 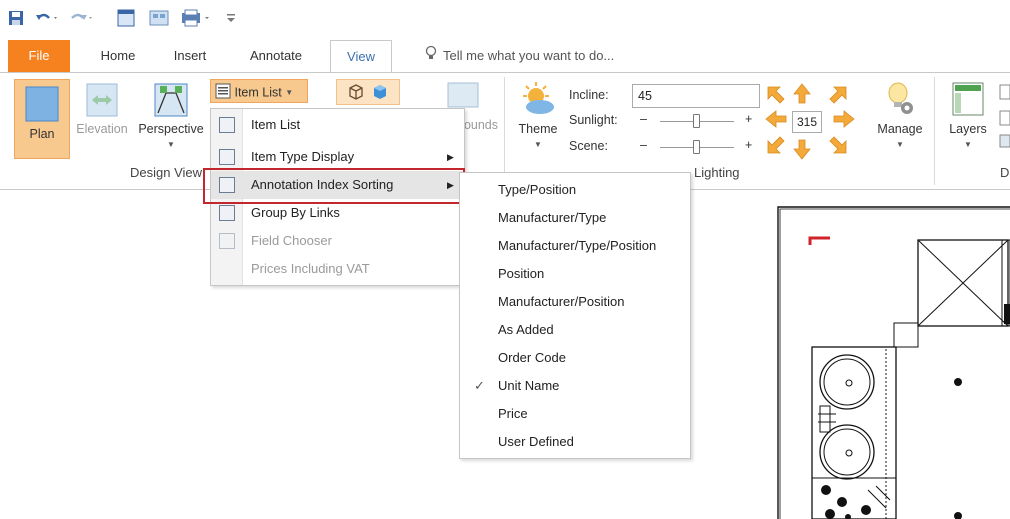 I want to click on wireframe-cube-icon, so click(x=356, y=93).